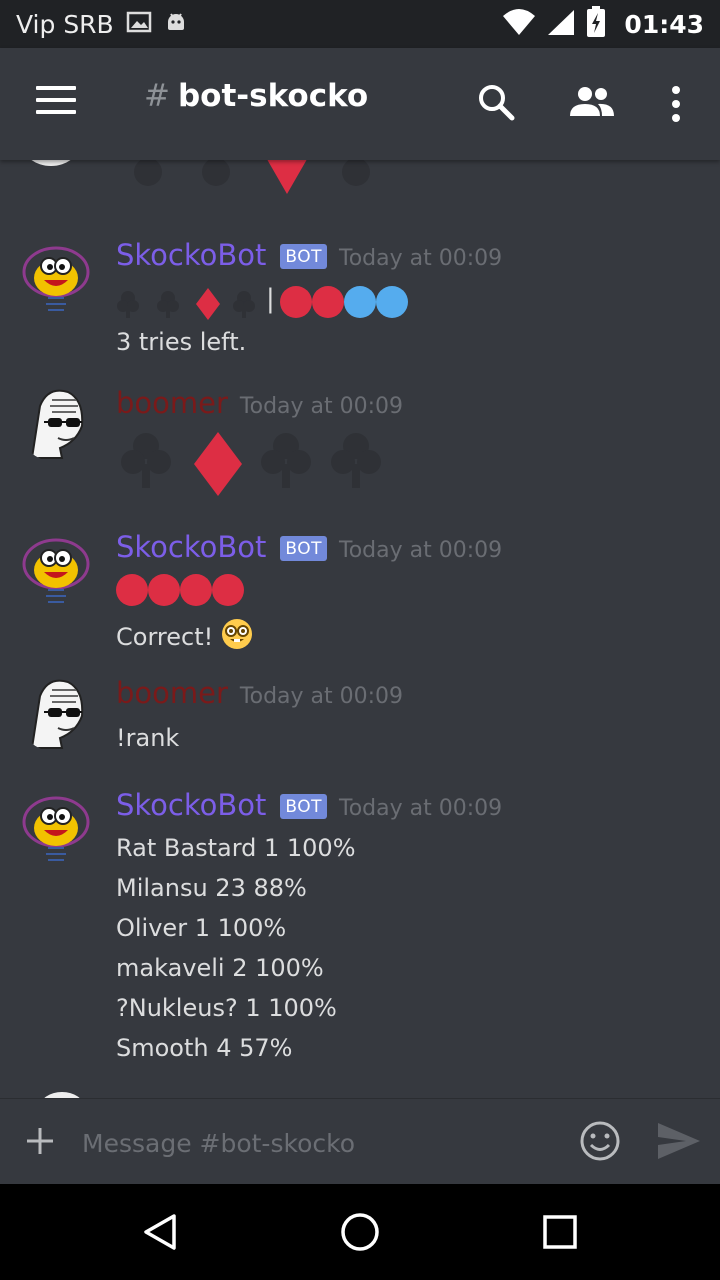  Describe the element at coordinates (560, 1234) in the screenshot. I see `recents-icon` at that location.